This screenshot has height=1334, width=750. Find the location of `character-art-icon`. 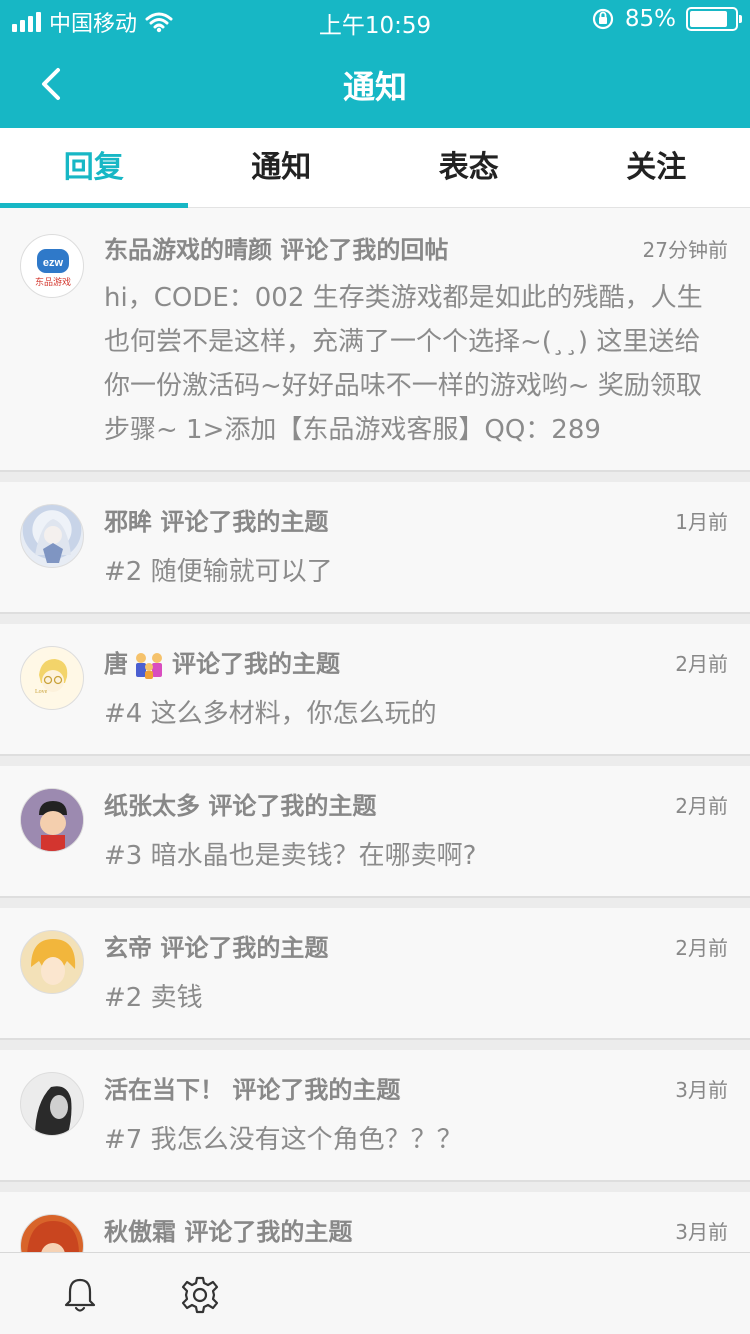

character-art-icon is located at coordinates (53, 541).